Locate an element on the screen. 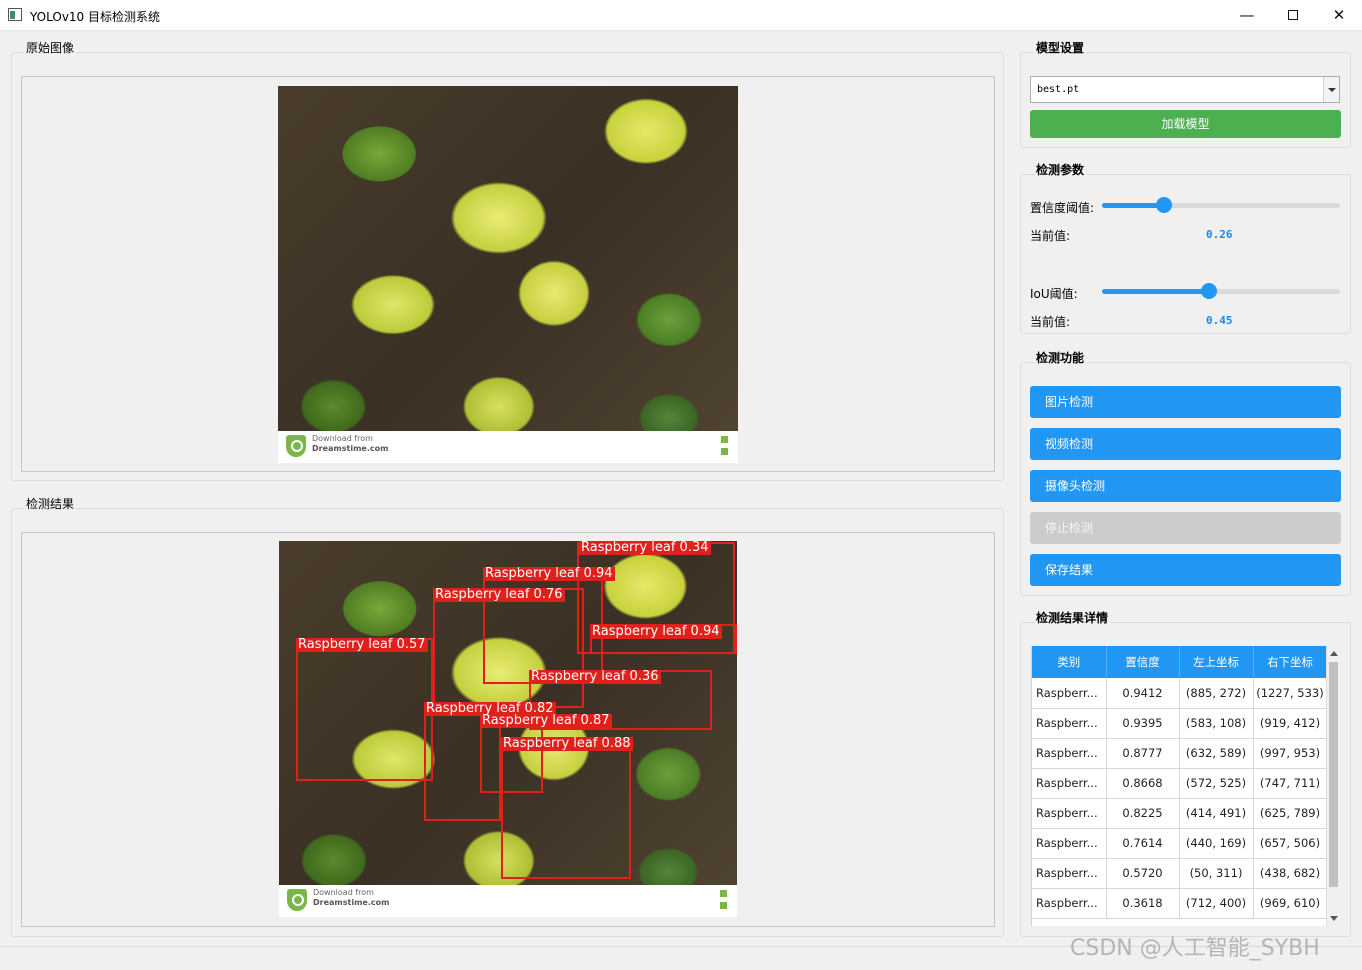 The height and width of the screenshot is (970, 1362). camera-detect-button: 摄像头检测 is located at coordinates (1185, 486).